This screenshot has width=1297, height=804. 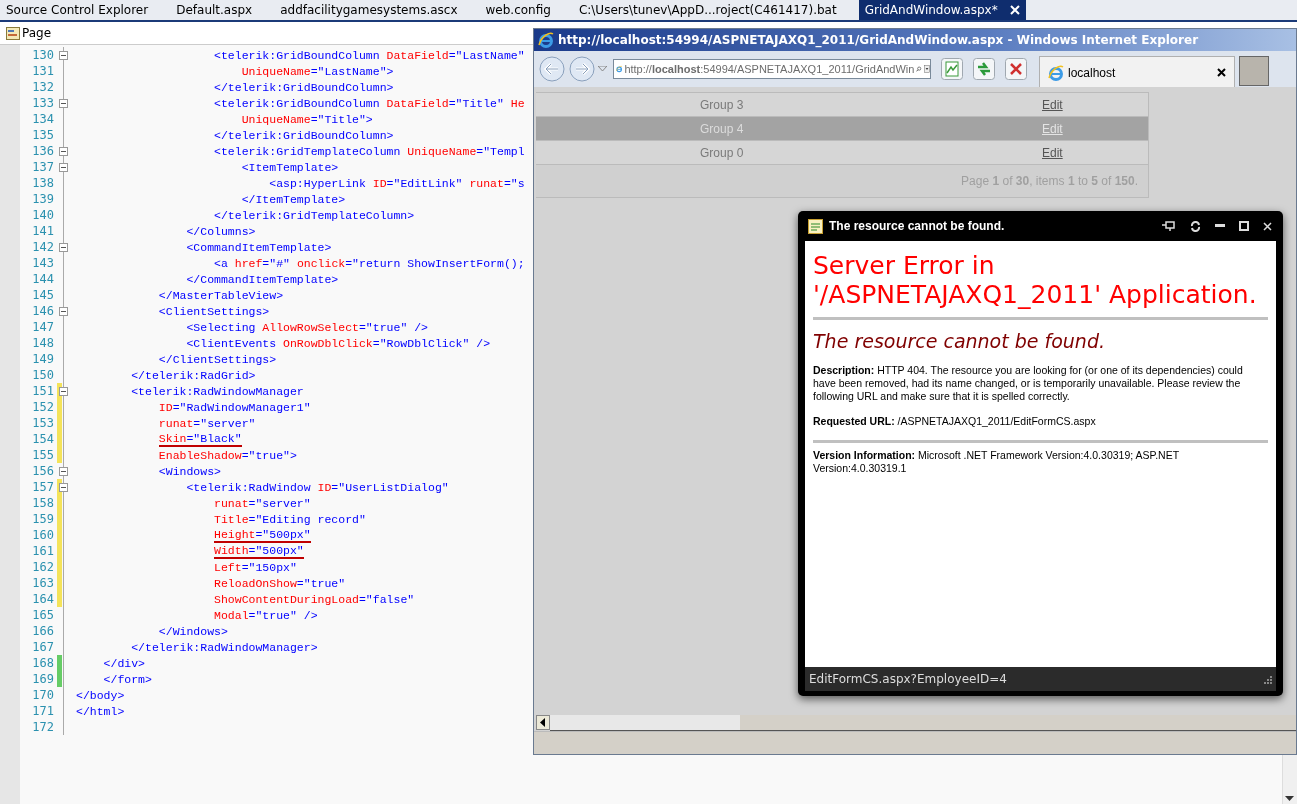 What do you see at coordinates (42, 519) in the screenshot?
I see `line-number: 159` at bounding box center [42, 519].